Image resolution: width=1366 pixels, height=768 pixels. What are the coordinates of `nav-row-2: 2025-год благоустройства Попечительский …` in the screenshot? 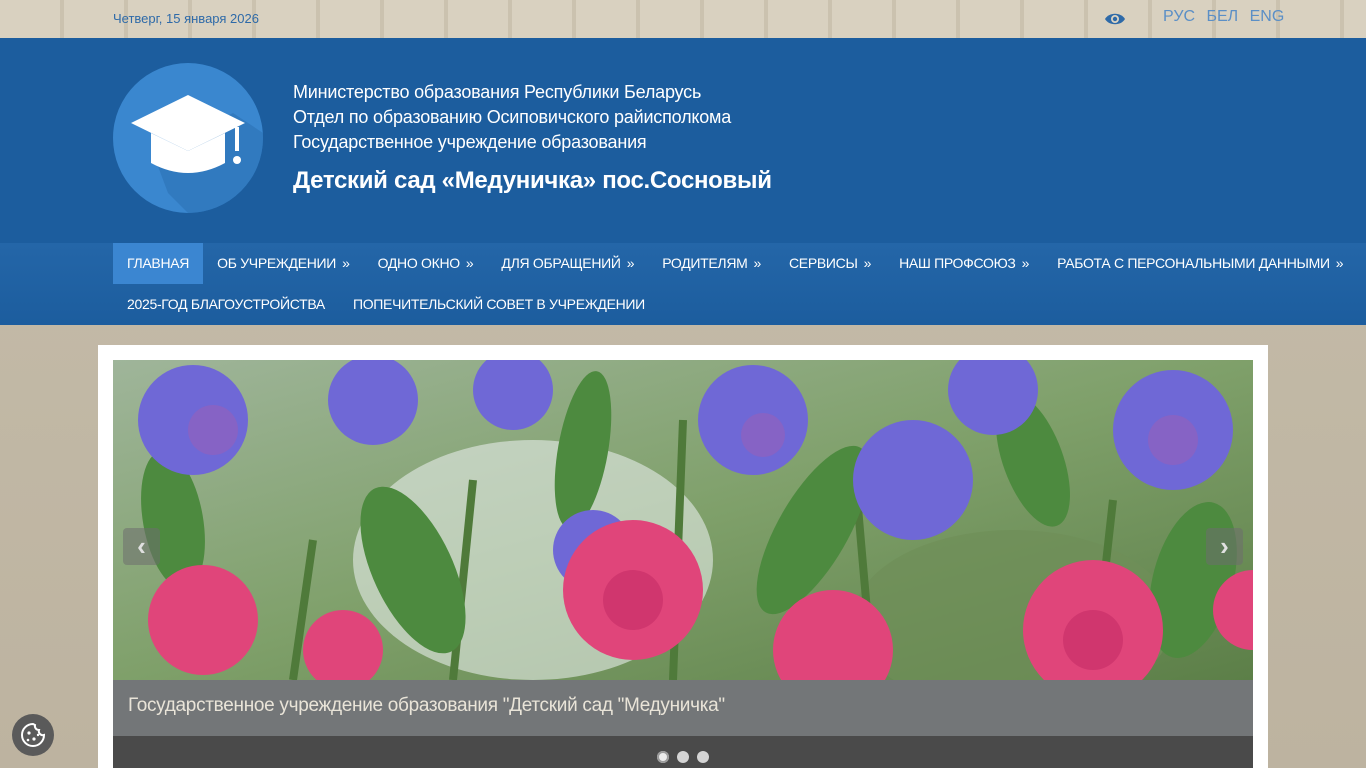 It's located at (386, 304).